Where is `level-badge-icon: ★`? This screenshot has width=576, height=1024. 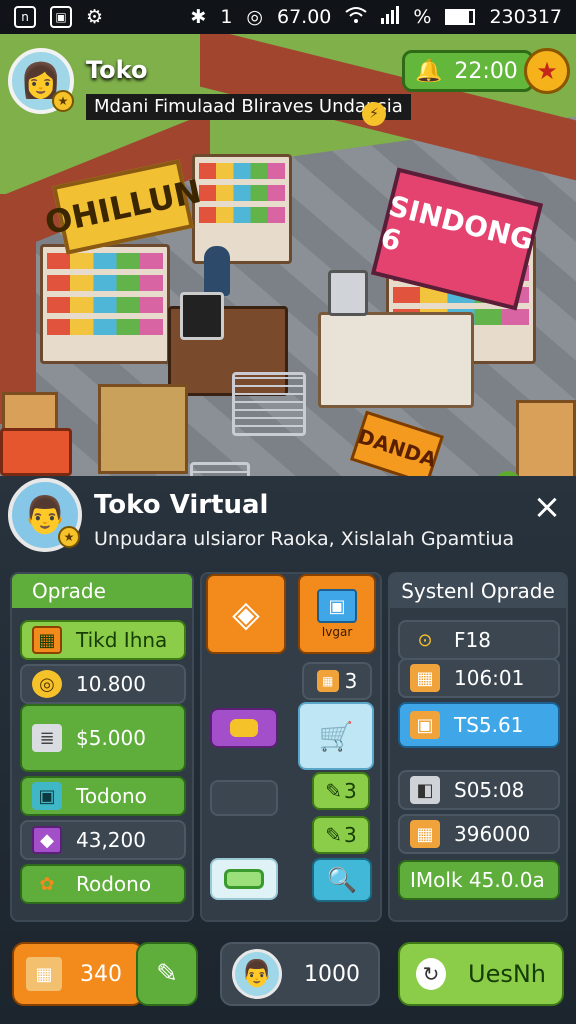
level-badge-icon: ★ is located at coordinates (63, 101).